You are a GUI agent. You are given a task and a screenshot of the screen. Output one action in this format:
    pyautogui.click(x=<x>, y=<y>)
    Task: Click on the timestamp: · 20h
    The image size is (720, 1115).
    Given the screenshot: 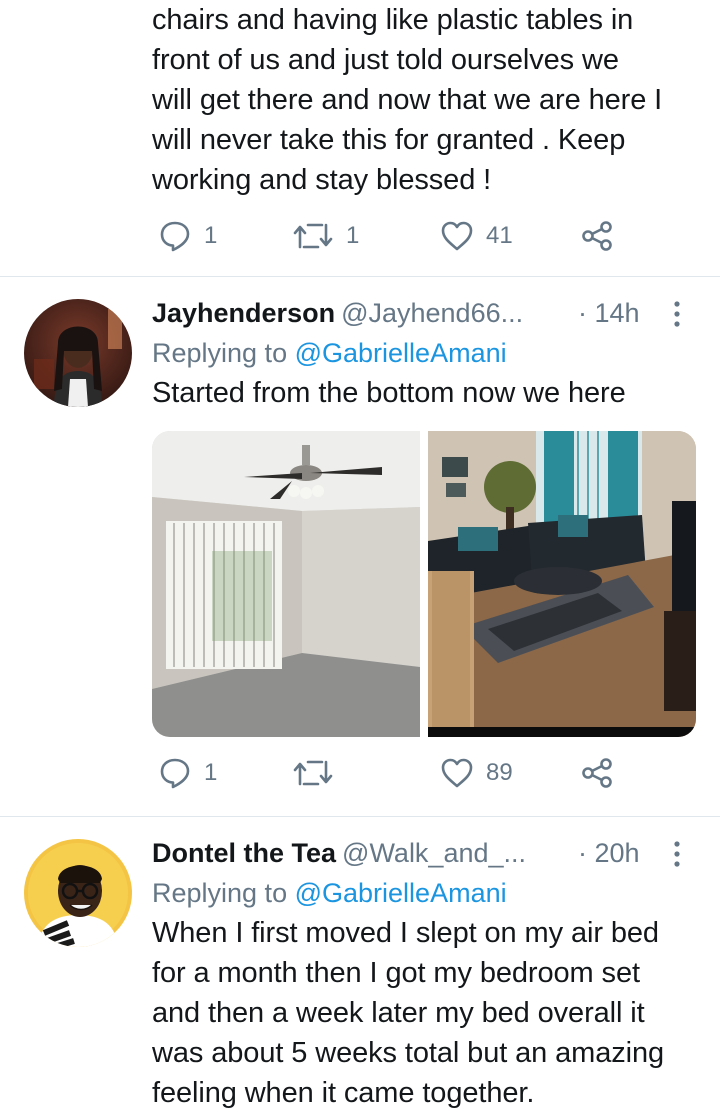 What is the action you would take?
    pyautogui.click(x=609, y=853)
    